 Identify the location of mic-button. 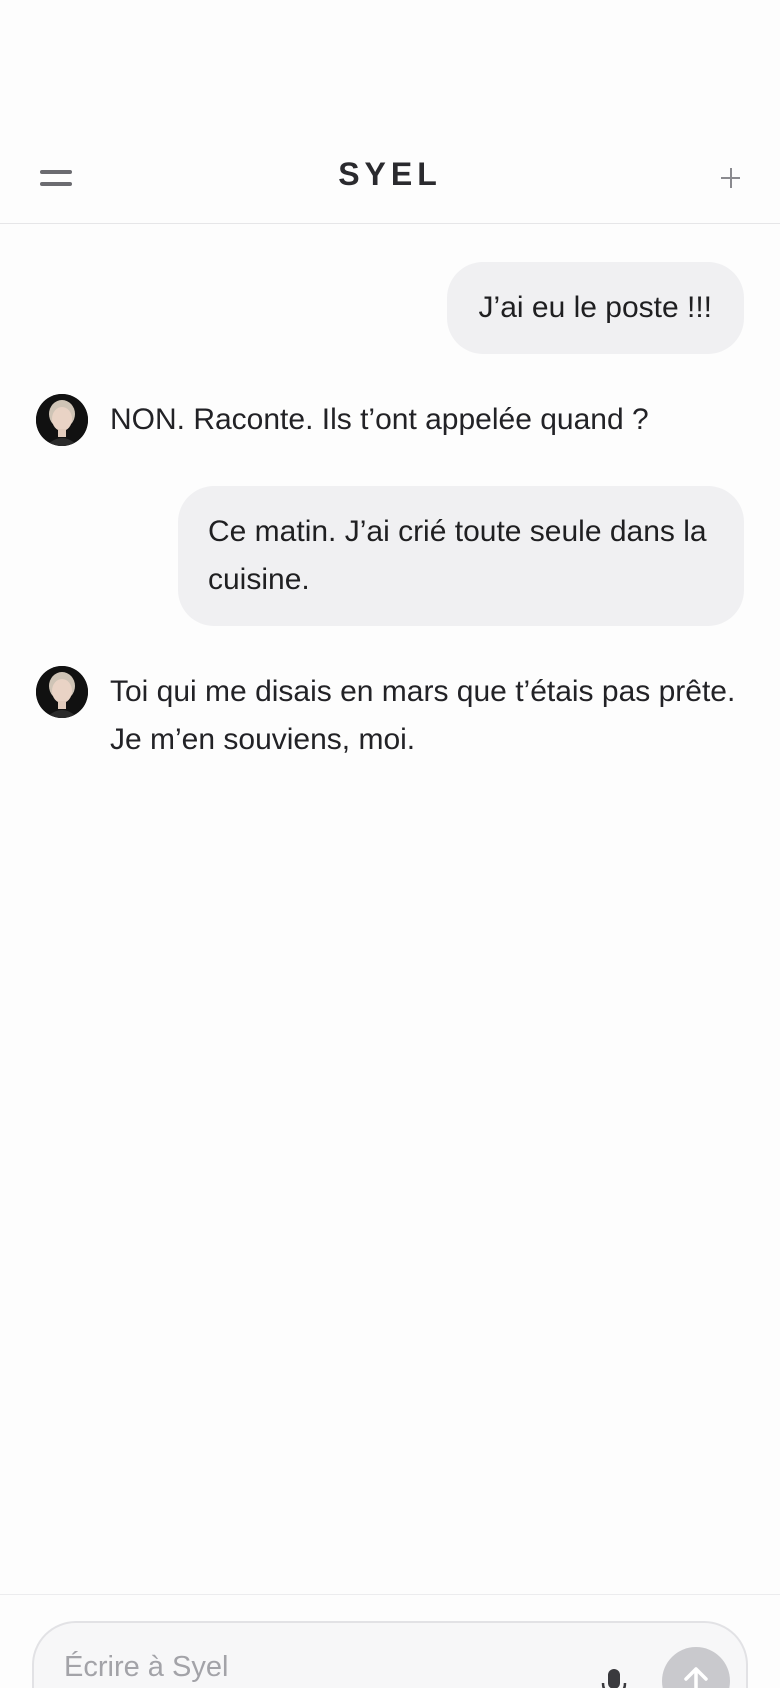
(614, 1675).